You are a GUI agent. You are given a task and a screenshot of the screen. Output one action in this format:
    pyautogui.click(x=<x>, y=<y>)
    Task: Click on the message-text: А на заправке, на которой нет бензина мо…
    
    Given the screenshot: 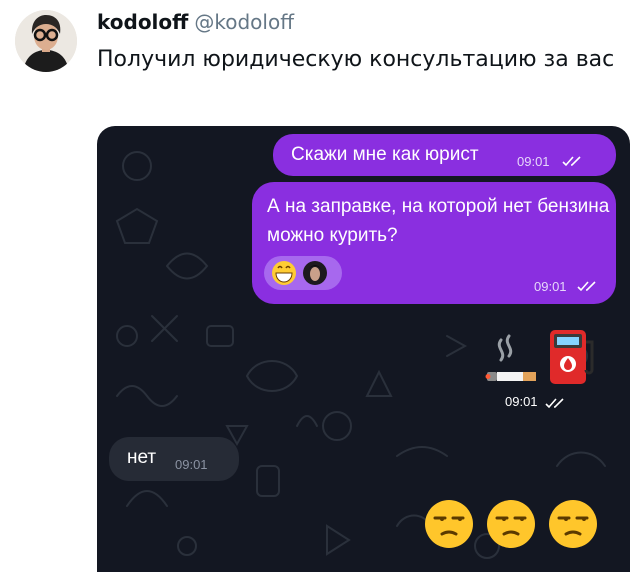 What is the action you would take?
    pyautogui.click(x=438, y=221)
    